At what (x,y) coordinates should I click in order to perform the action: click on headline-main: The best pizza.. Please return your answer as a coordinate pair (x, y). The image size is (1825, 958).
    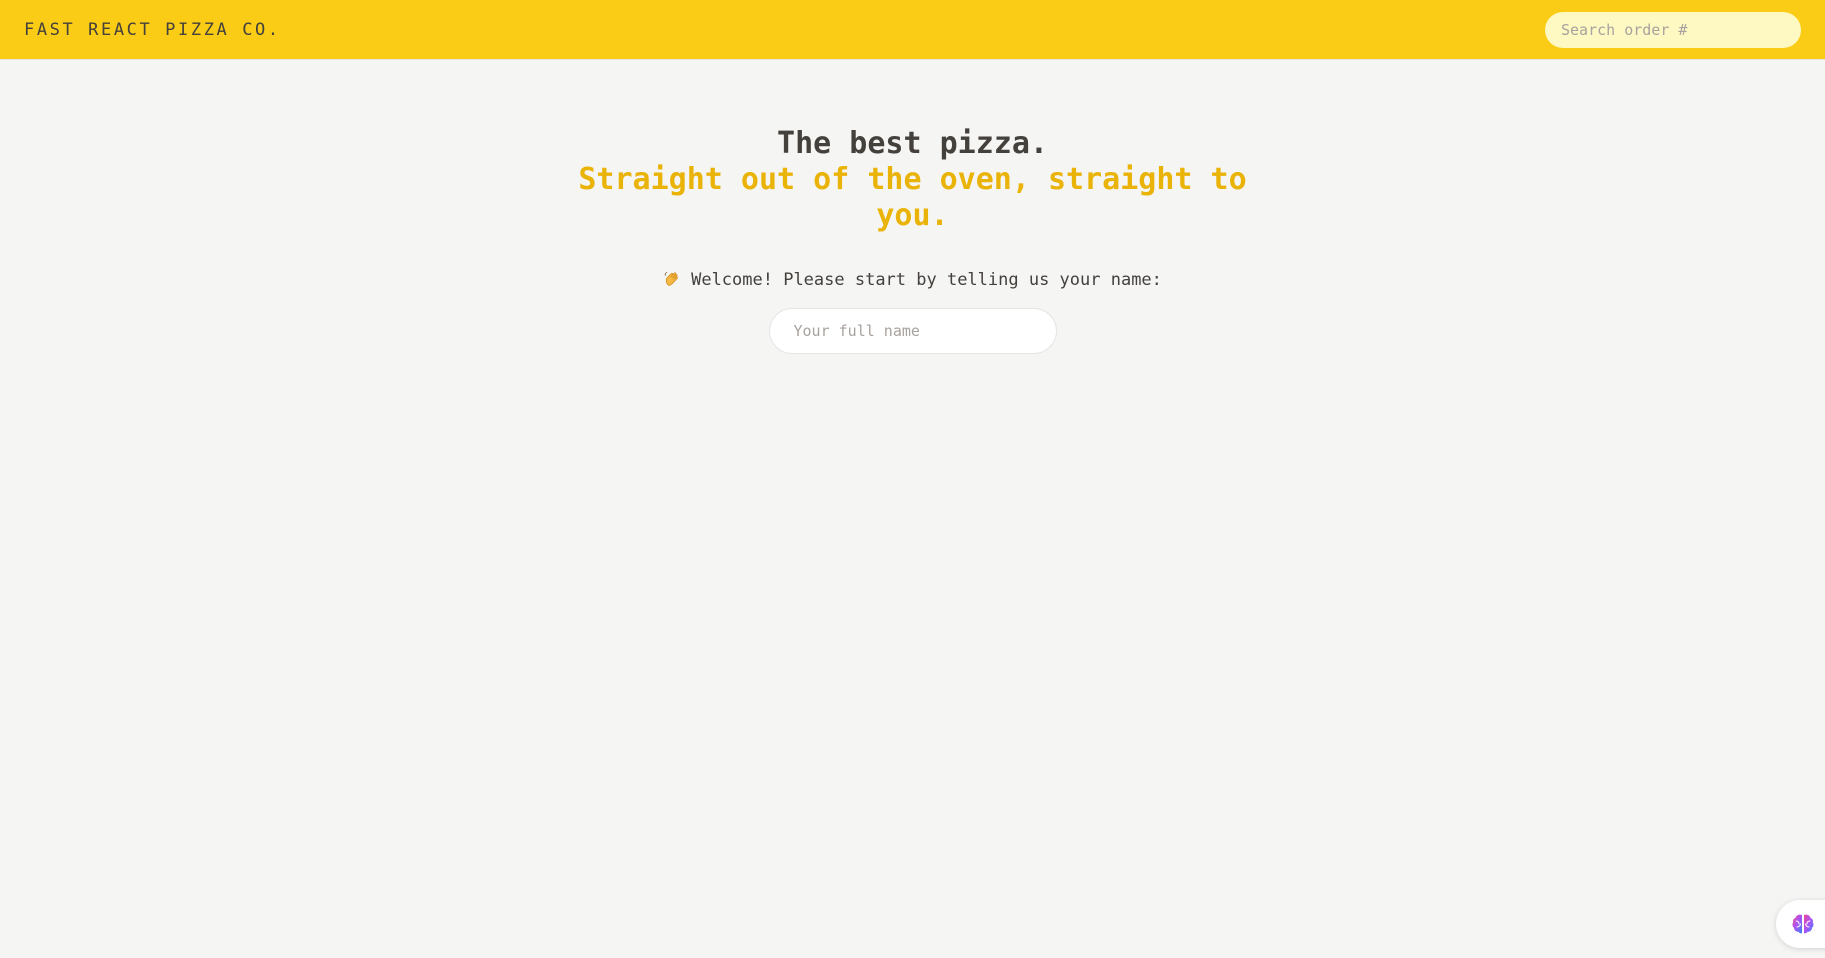
    Looking at the image, I should click on (912, 143).